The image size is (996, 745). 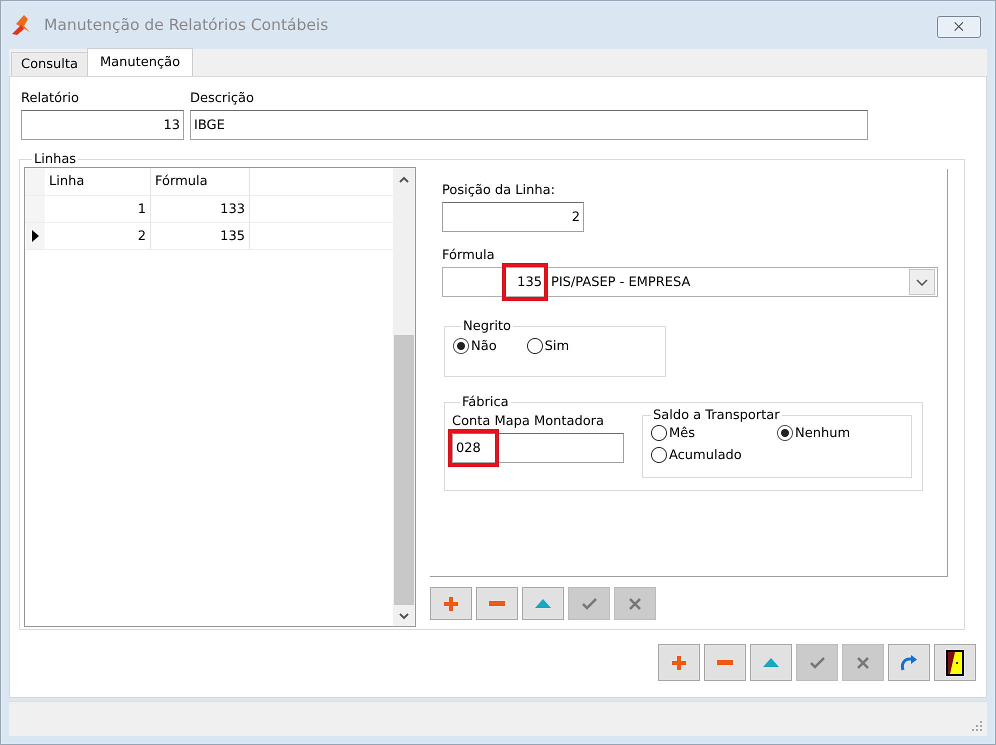 I want to click on column-header: Linha, so click(x=98, y=181).